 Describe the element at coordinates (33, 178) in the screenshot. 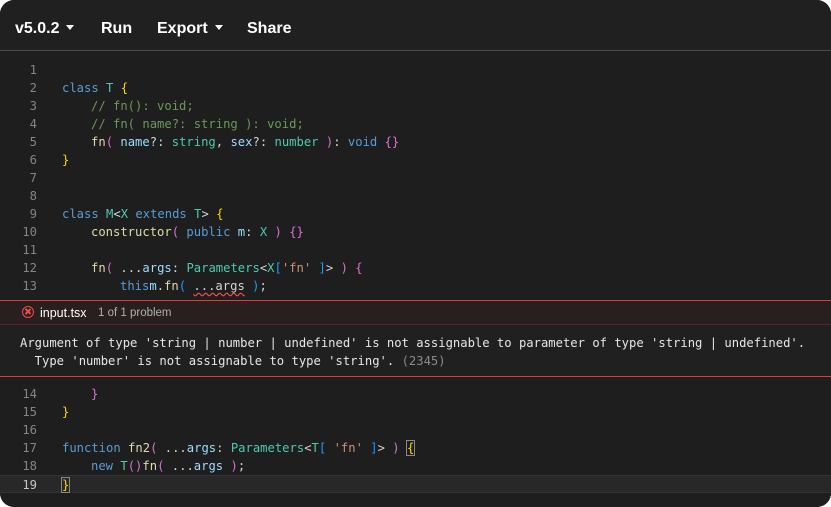

I see `line-number: 7` at that location.